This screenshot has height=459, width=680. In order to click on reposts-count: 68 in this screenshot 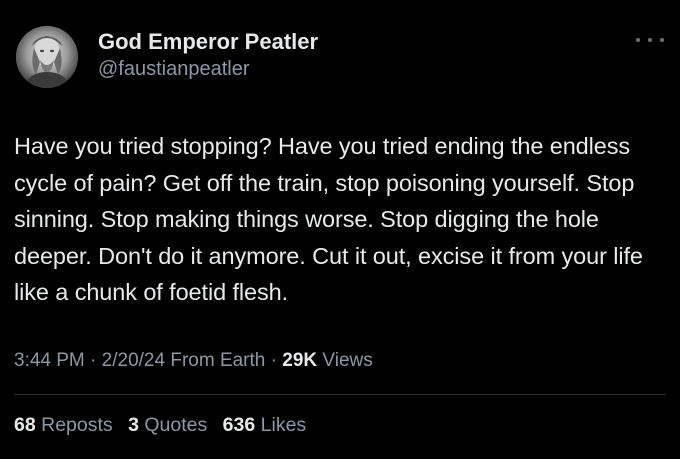, I will do `click(25, 425)`.